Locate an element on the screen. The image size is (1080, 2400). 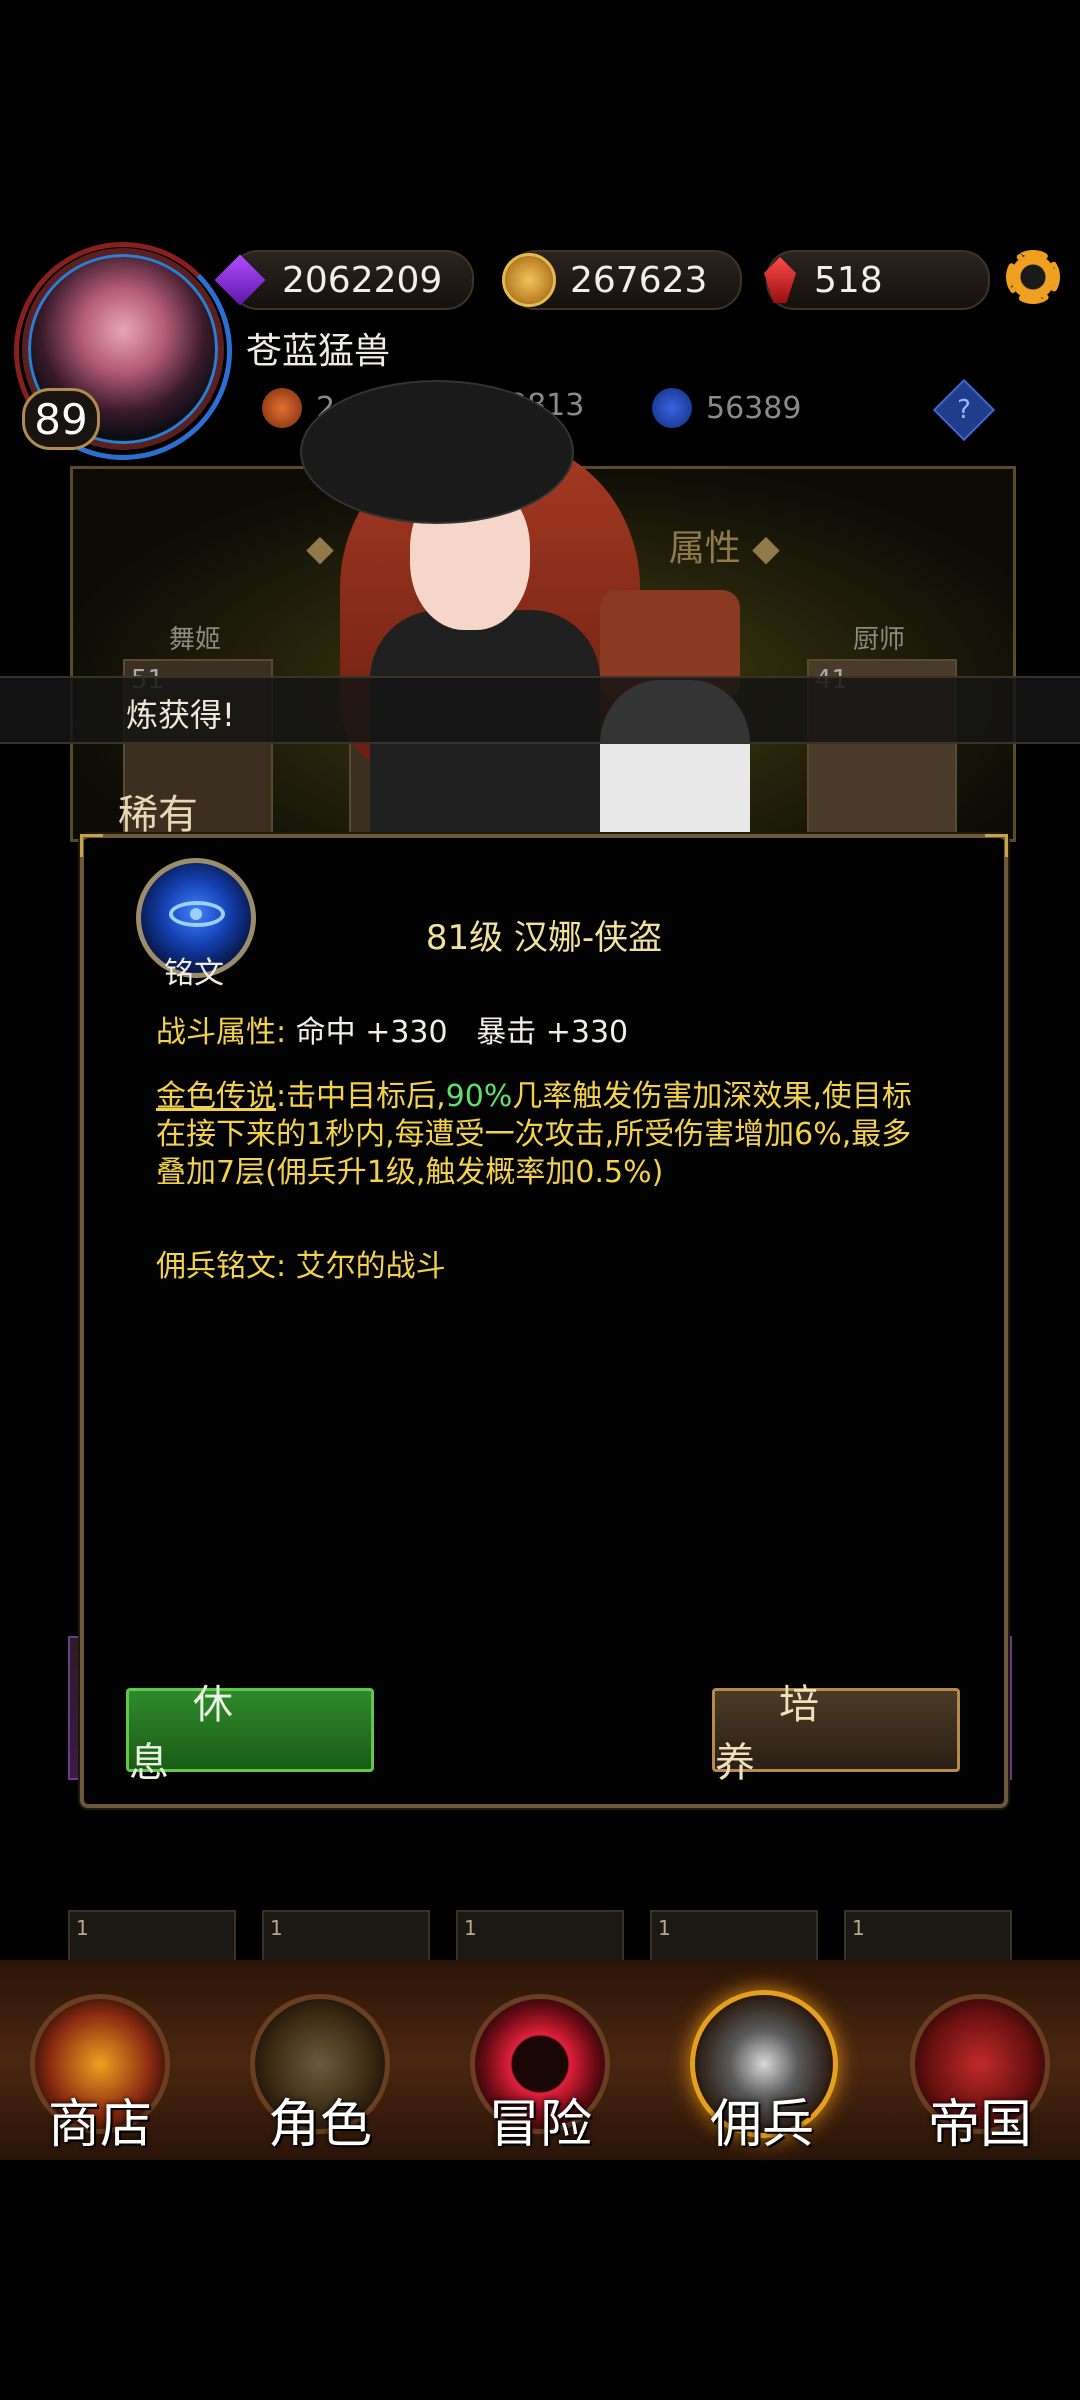
player-name: 苍蓝猛兽 is located at coordinates (318, 351).